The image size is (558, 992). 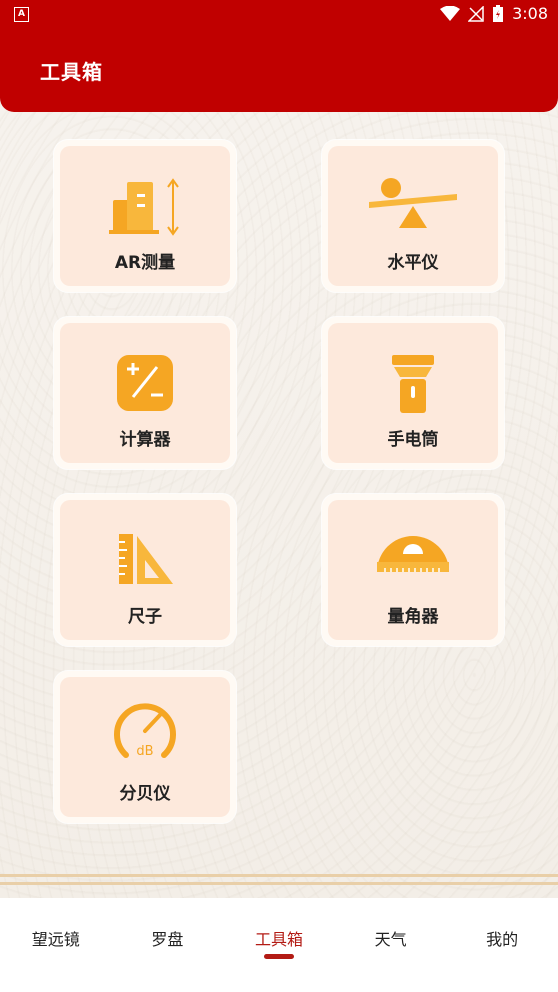 I want to click on tab-telescope: 望远镜, so click(x=56, y=945).